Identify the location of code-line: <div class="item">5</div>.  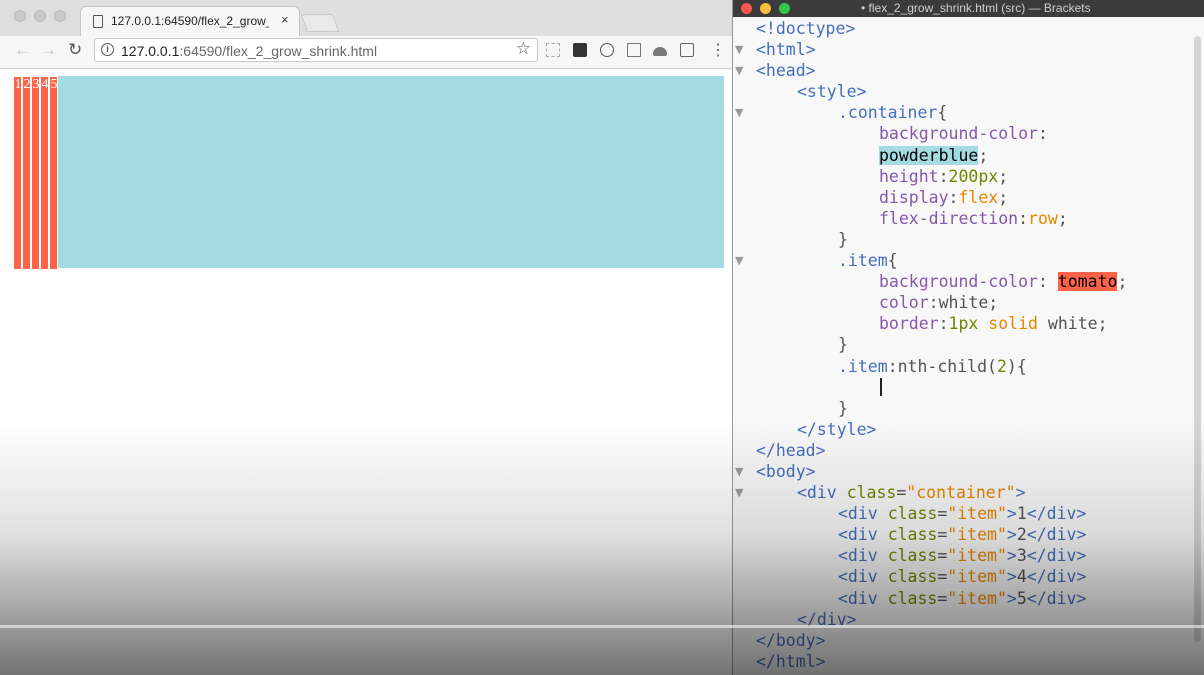
(968, 598).